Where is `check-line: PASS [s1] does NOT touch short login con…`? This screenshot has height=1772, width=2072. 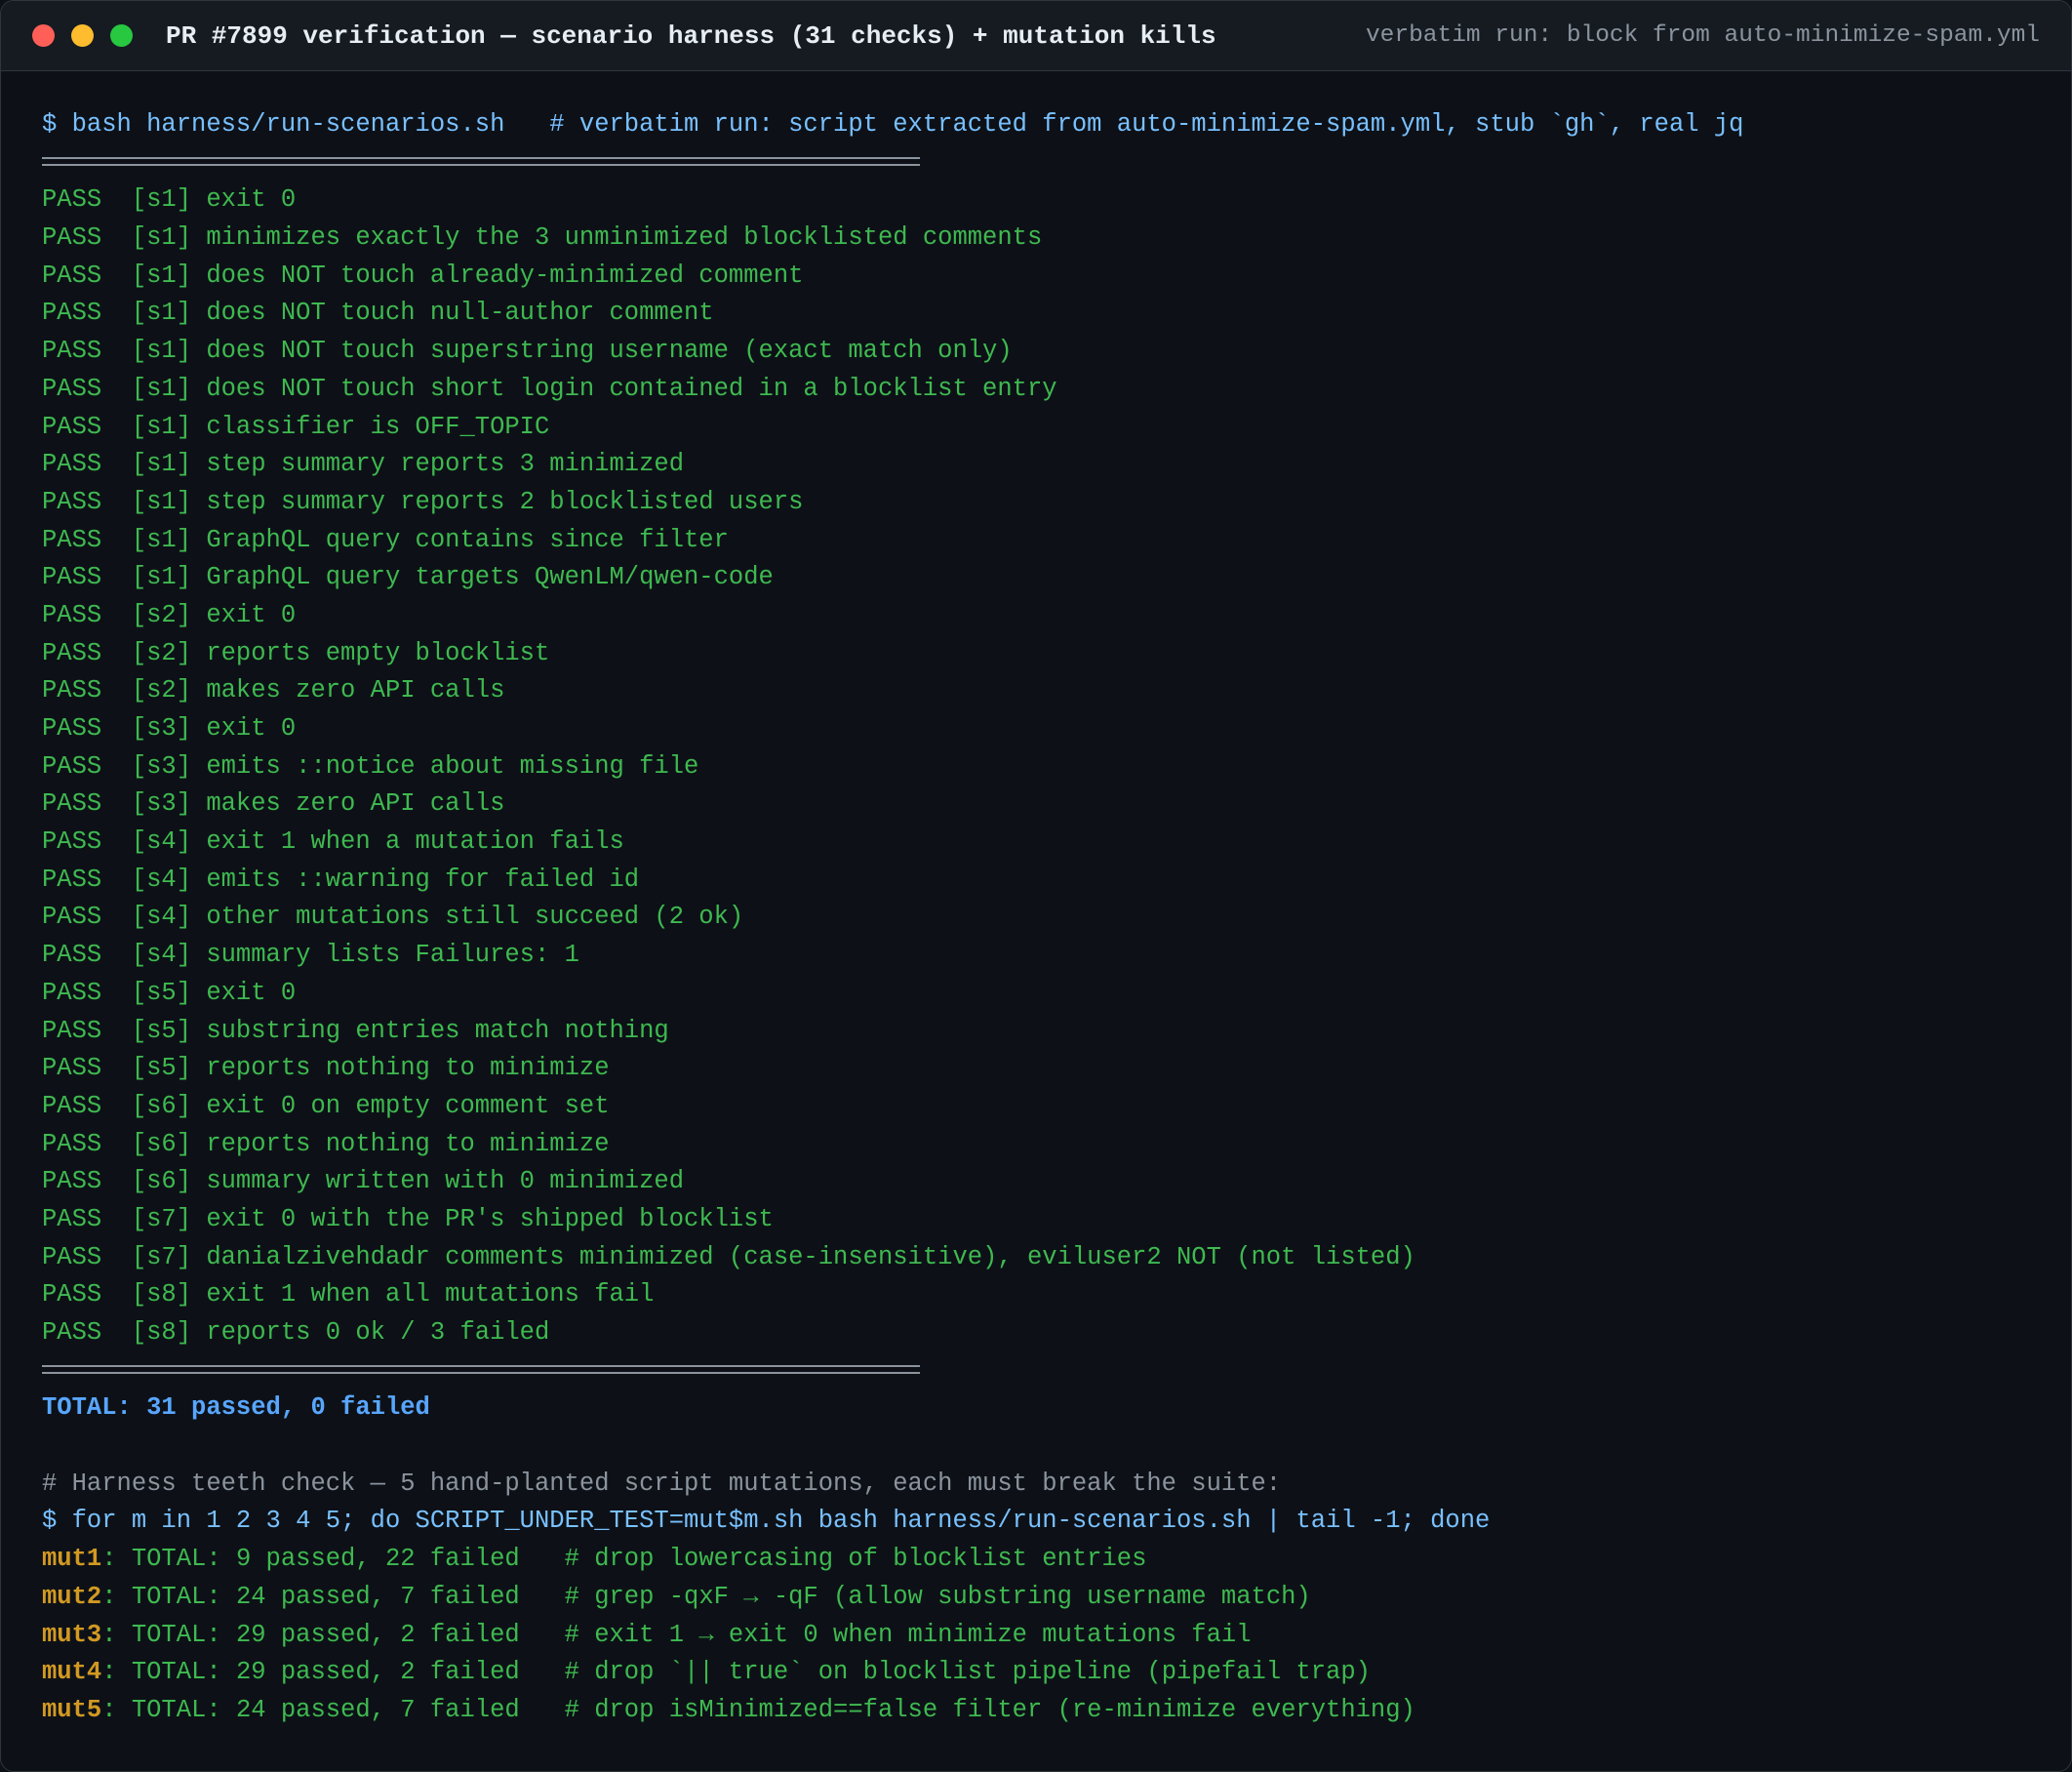 check-line: PASS [s1] does NOT touch short login con… is located at coordinates (549, 389).